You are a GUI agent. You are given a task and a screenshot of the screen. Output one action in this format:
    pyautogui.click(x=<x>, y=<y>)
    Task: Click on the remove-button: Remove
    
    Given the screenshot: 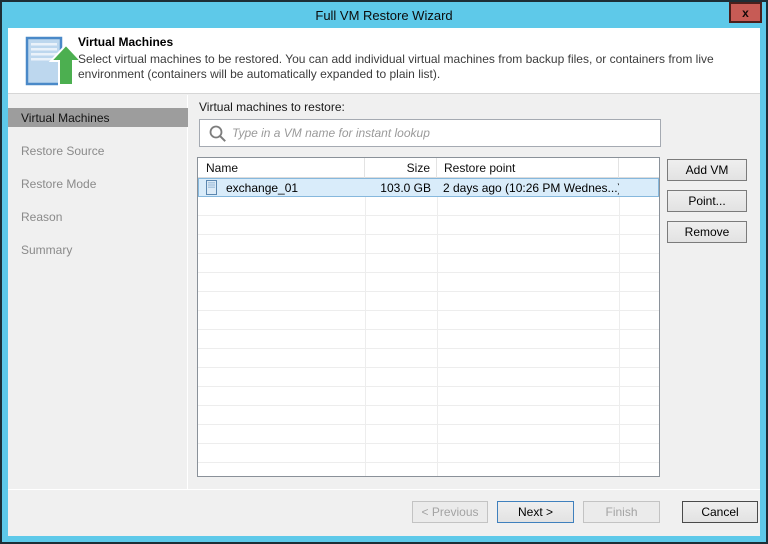 What is the action you would take?
    pyautogui.click(x=707, y=232)
    